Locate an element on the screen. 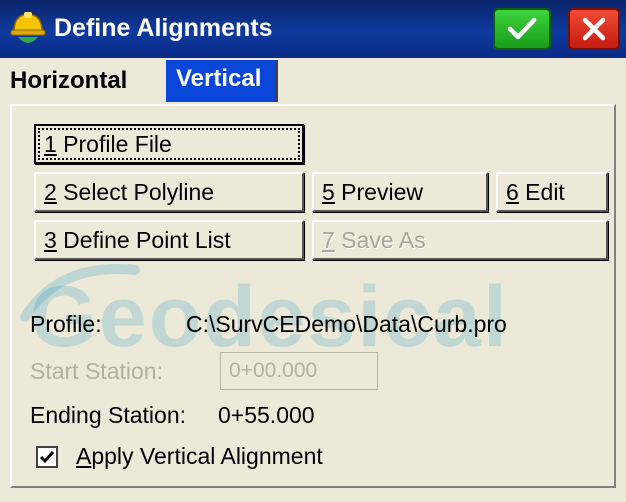  preview-label: Preview is located at coordinates (378, 192).